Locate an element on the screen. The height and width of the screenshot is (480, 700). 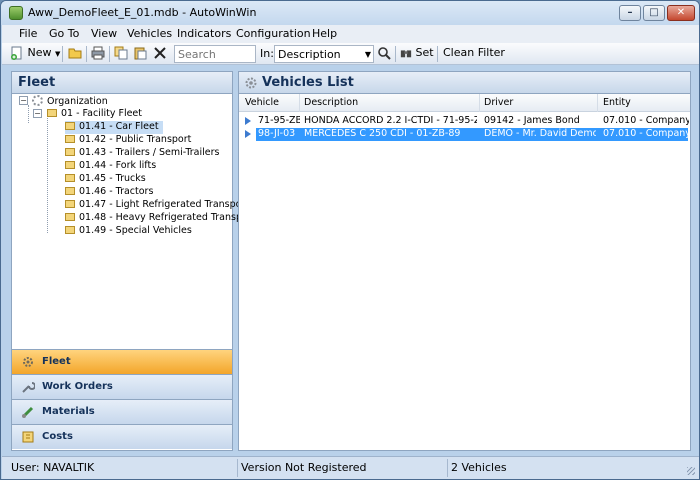
print-button is located at coordinates (98, 54).